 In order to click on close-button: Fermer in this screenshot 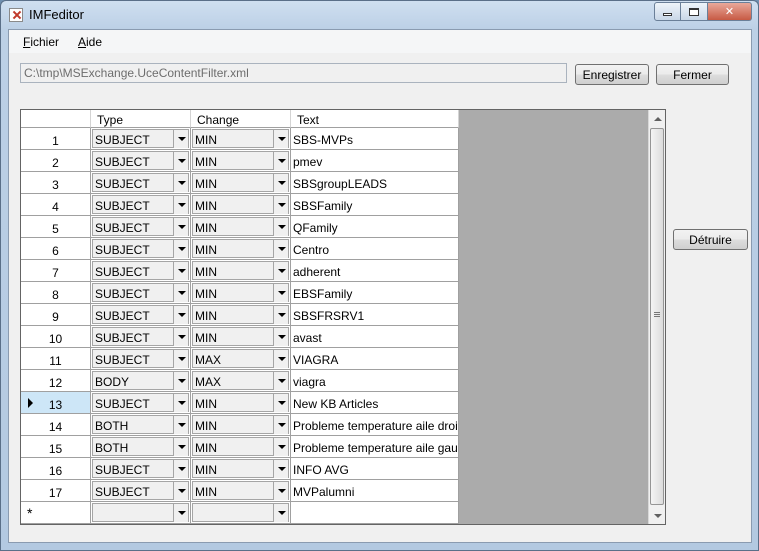, I will do `click(692, 74)`.